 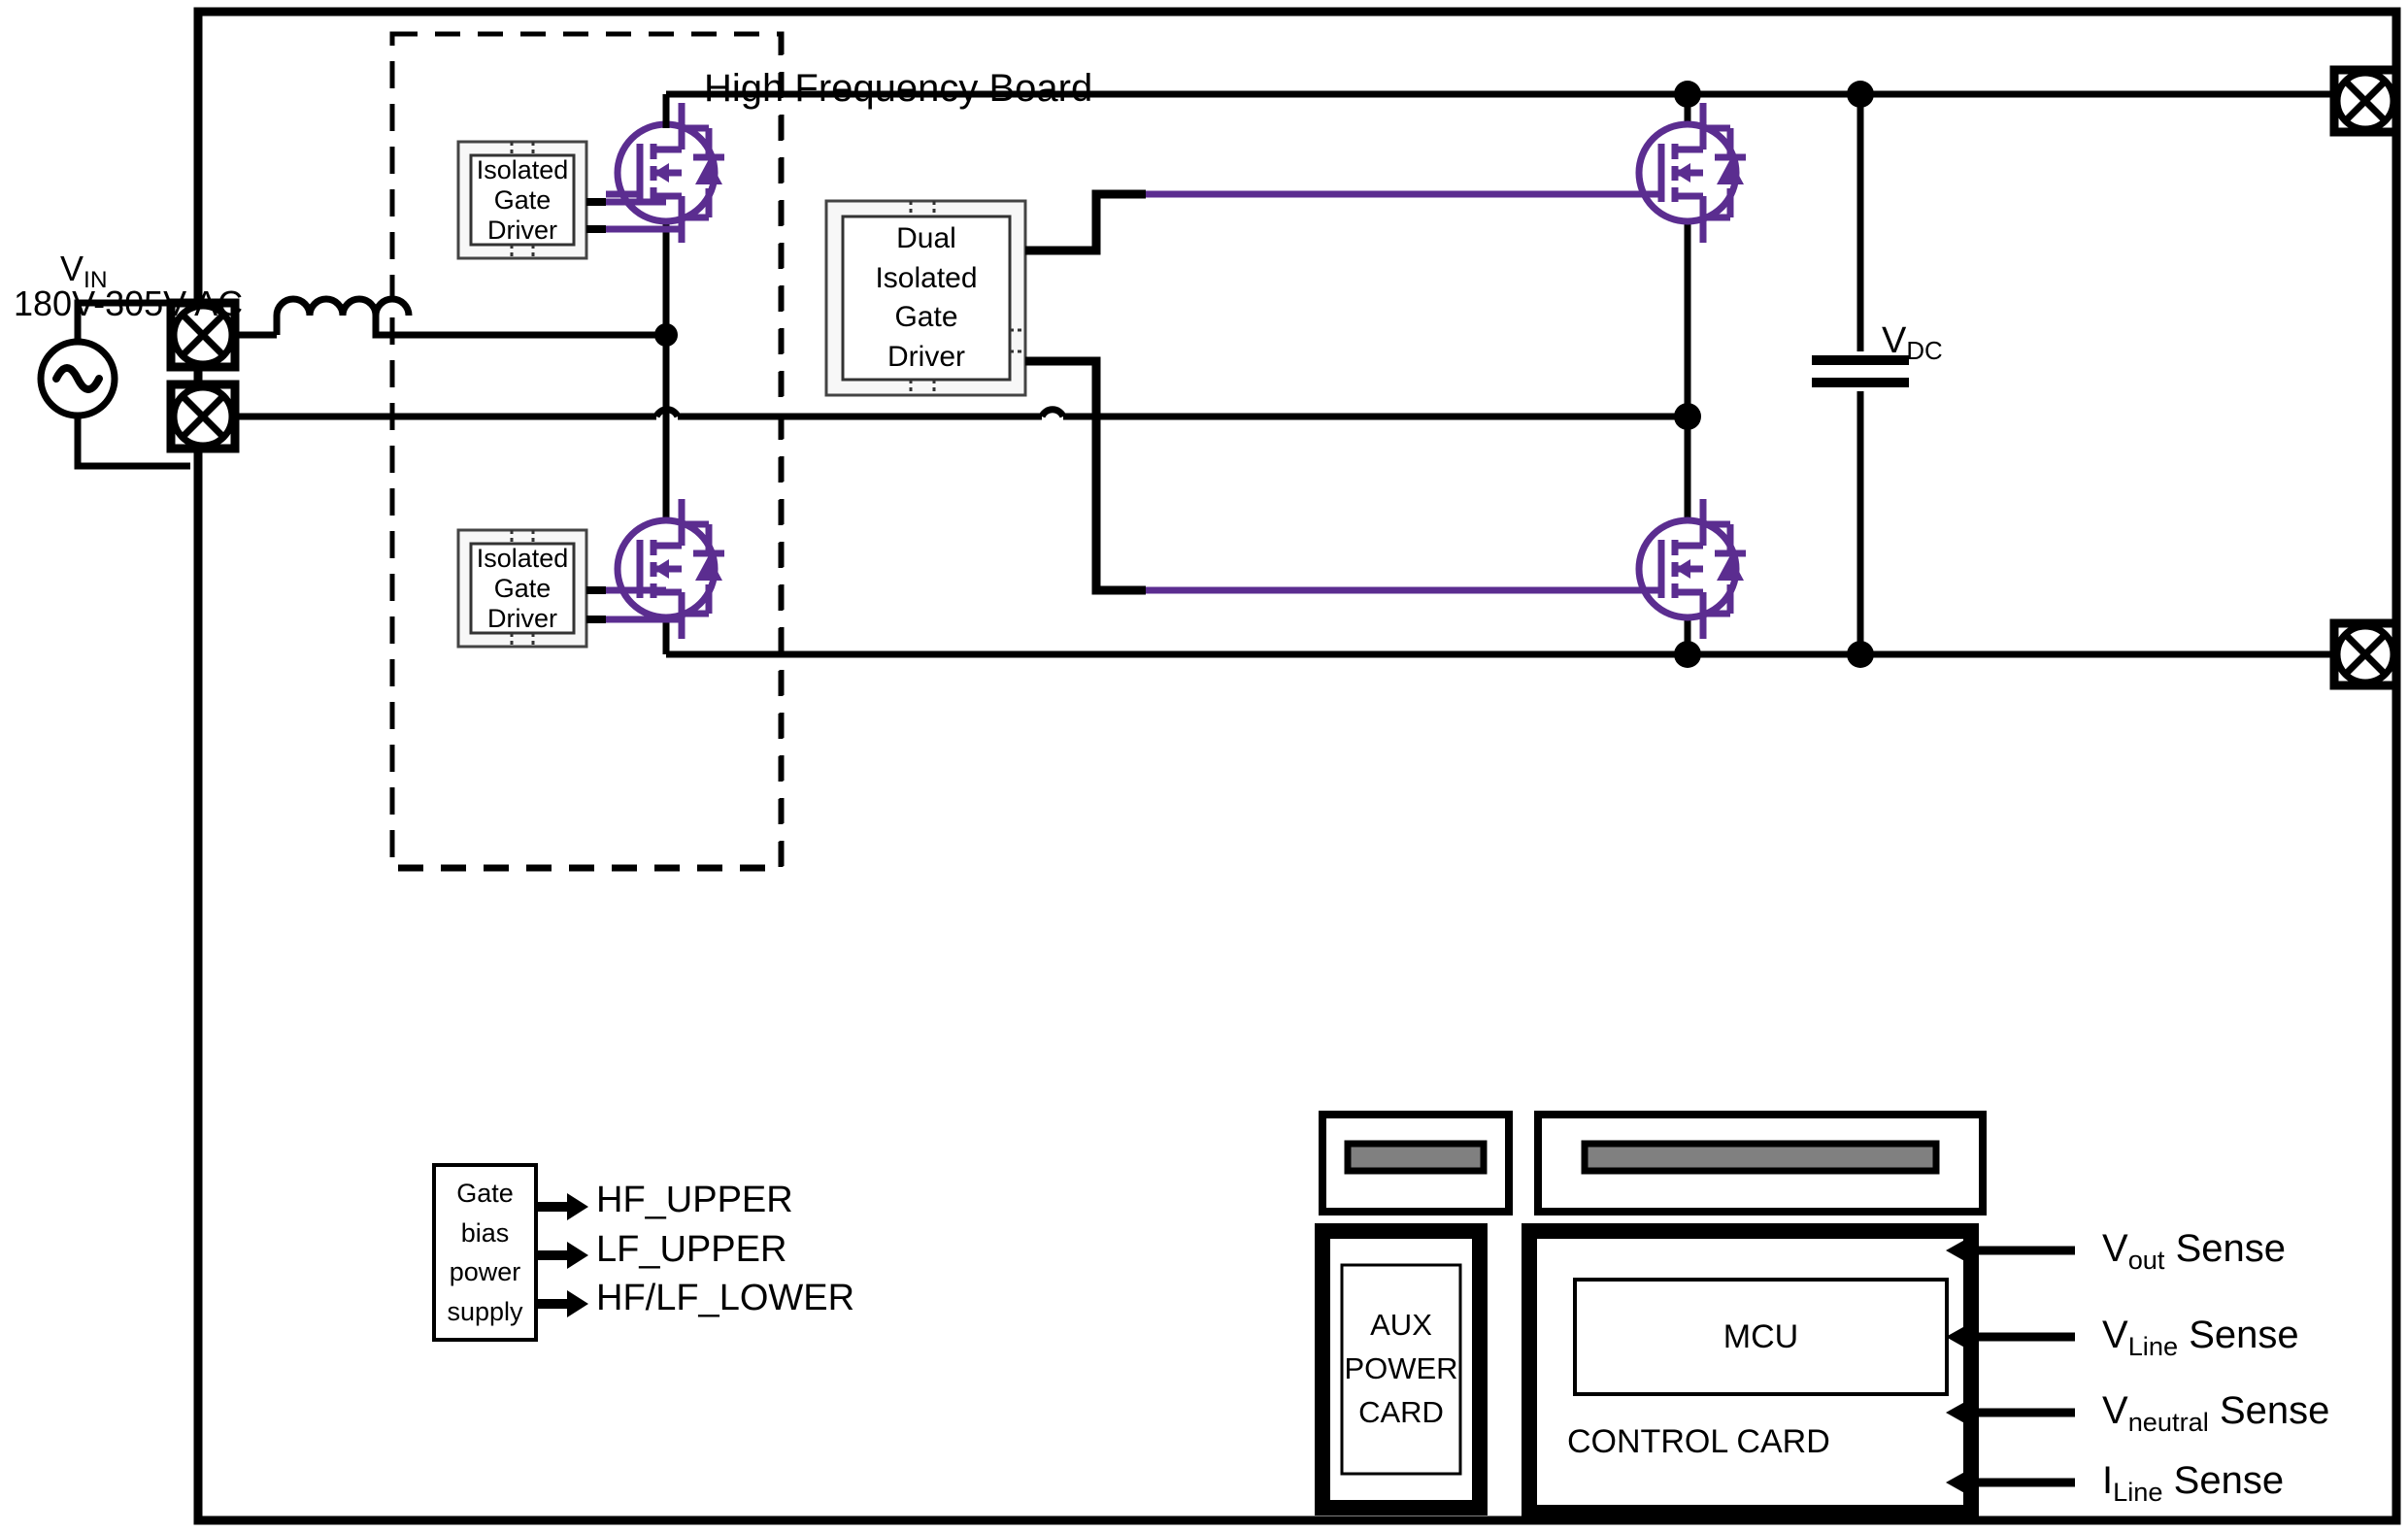 I want to click on line-wire-post-inductor, so click(x=519, y=328).